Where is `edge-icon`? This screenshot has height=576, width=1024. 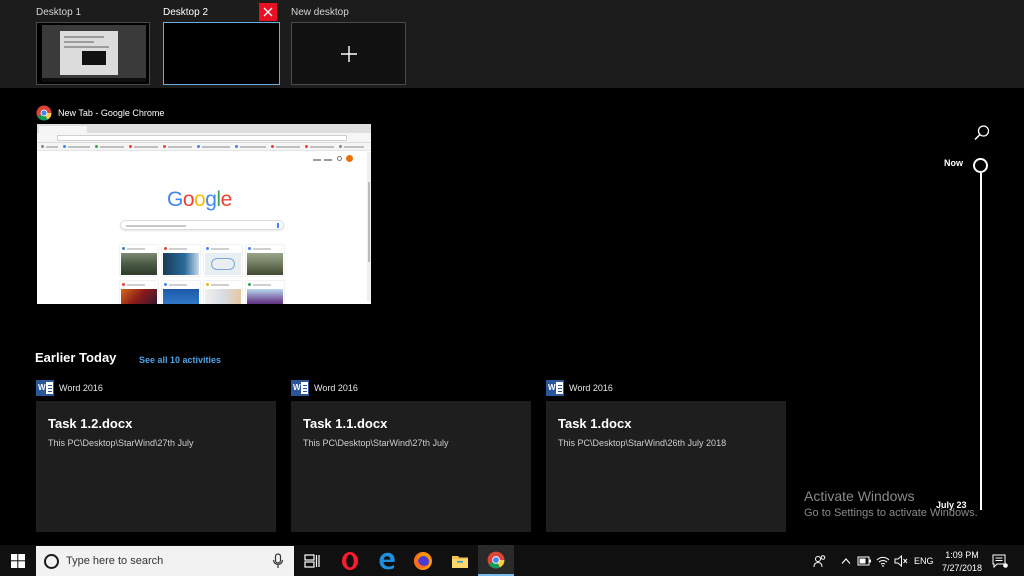
edge-icon is located at coordinates (387, 560).